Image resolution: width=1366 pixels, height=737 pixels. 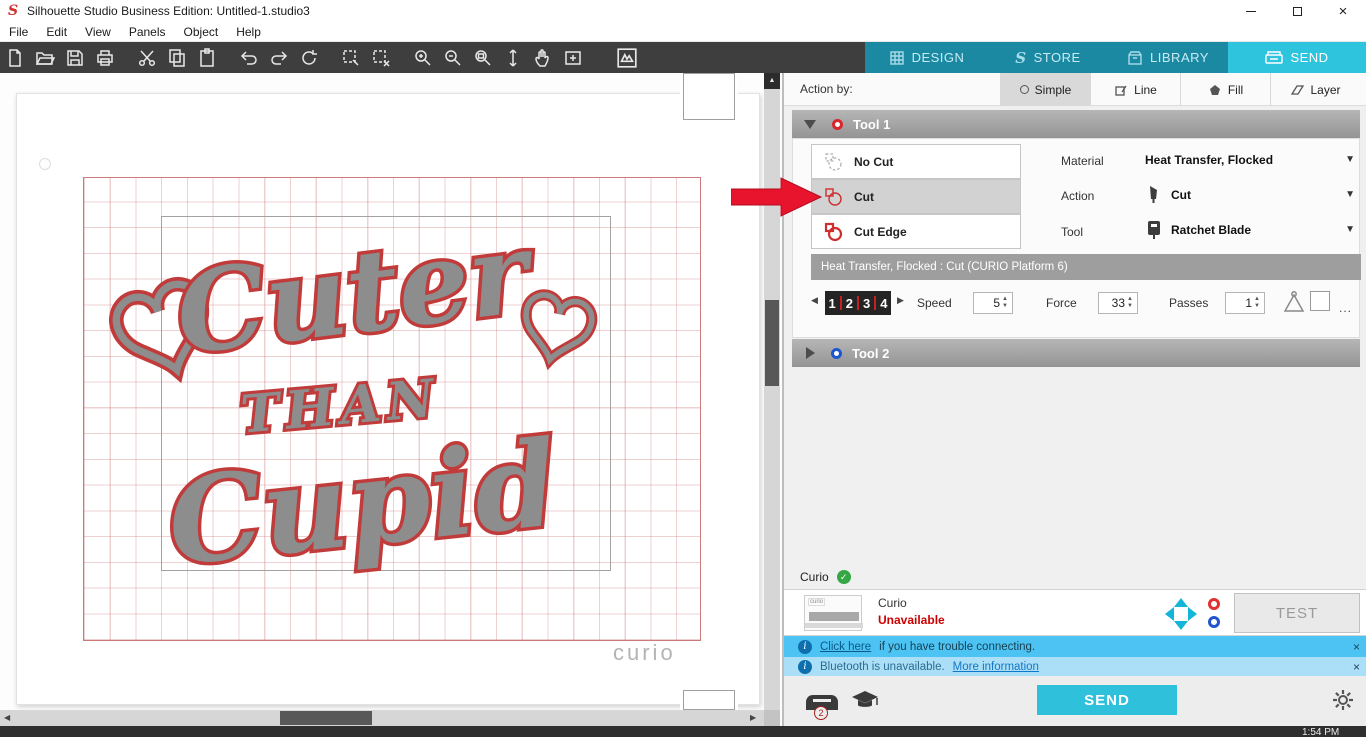 What do you see at coordinates (1048, 57) in the screenshot?
I see `tab-store: S STORE` at bounding box center [1048, 57].